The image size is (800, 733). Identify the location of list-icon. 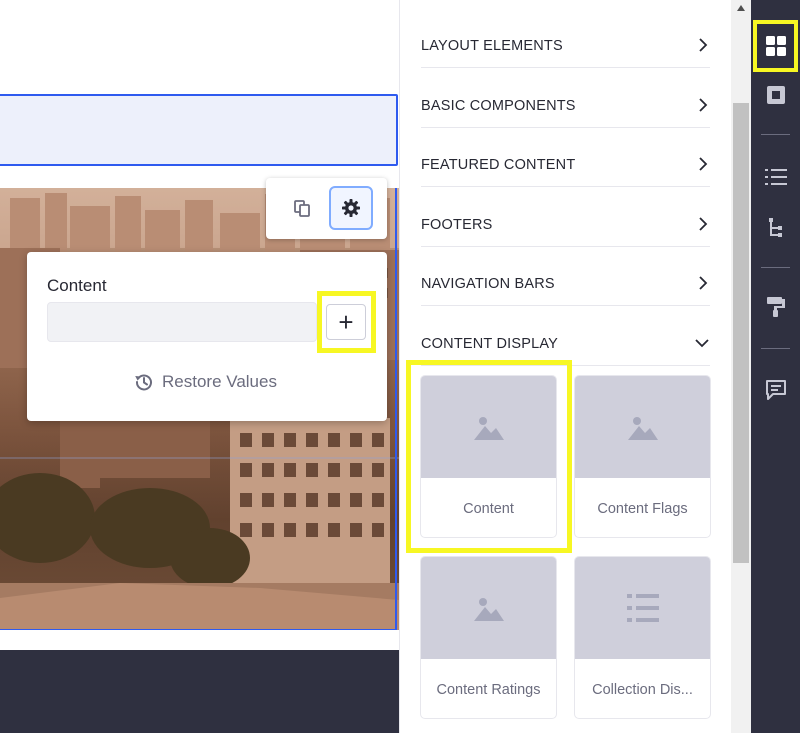
(642, 608).